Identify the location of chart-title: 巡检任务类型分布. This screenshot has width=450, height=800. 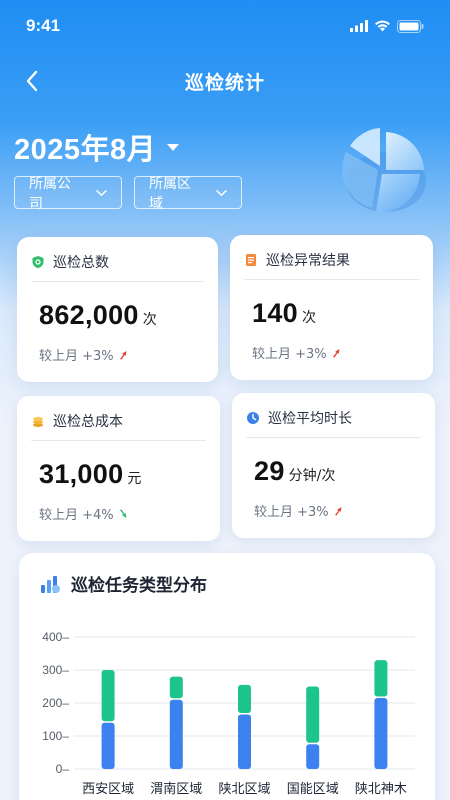
(139, 586).